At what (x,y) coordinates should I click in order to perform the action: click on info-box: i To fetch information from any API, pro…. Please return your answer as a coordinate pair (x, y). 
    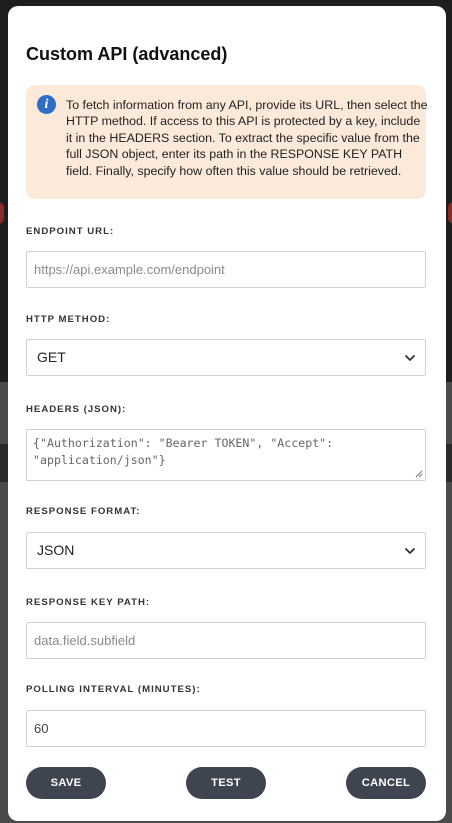
    Looking at the image, I should click on (227, 142).